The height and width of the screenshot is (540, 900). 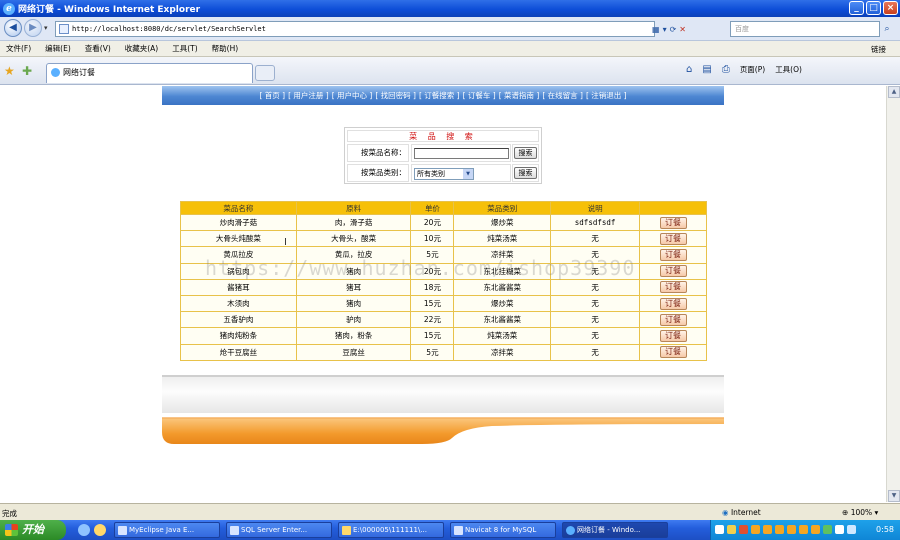 I want to click on menu-file: 文件(F), so click(x=18, y=48).